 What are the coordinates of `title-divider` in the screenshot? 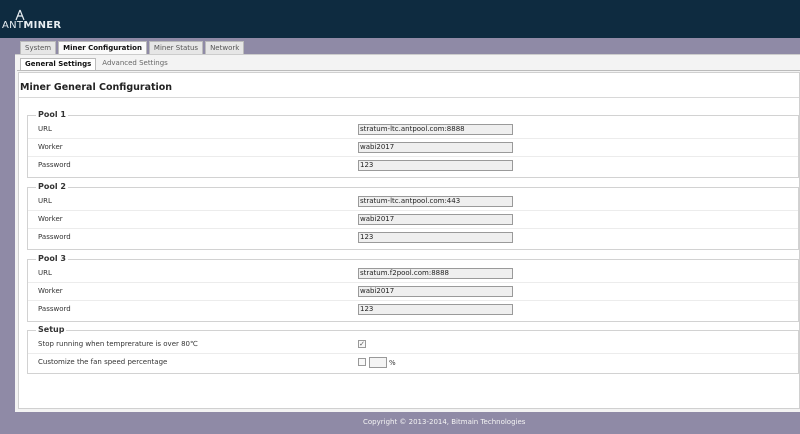 It's located at (409, 97).